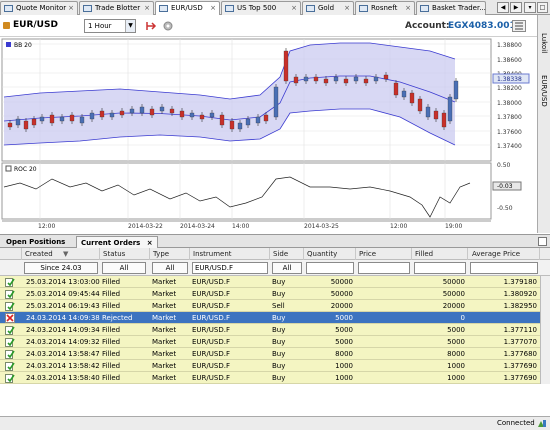 The width and height of the screenshot is (550, 430). What do you see at coordinates (39, 8) in the screenshot?
I see `tab-quote-monitor: Quote Monitor ×` at bounding box center [39, 8].